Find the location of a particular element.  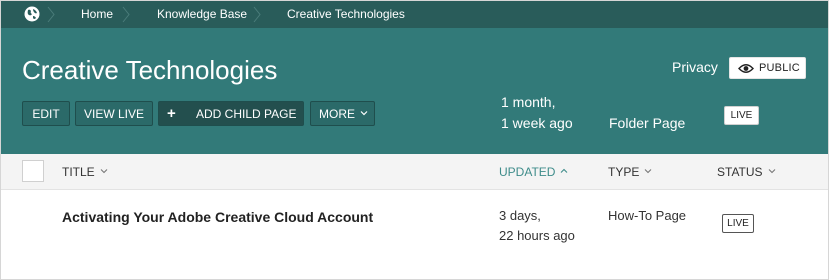

column-title: TITLE is located at coordinates (85, 172).